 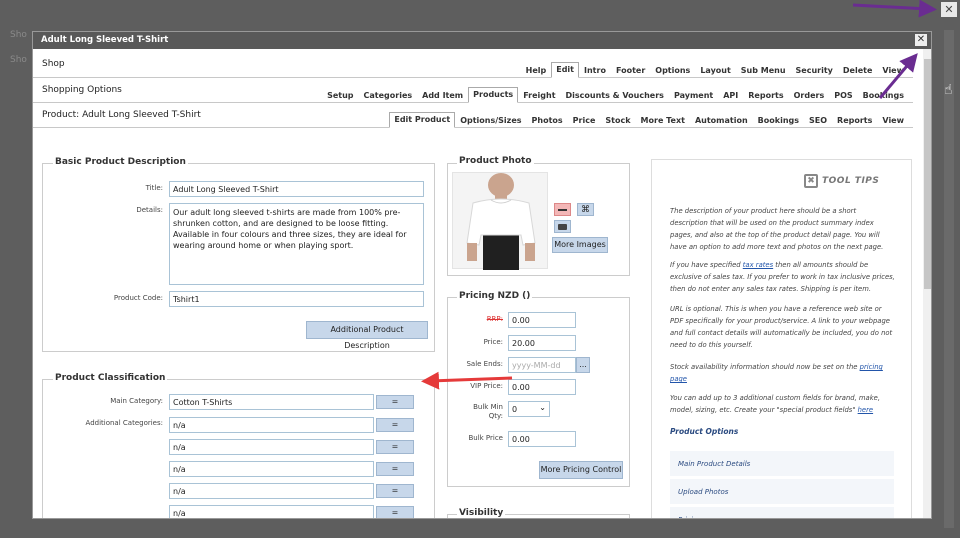 What do you see at coordinates (894, 9) in the screenshot?
I see `arrow-to-outer-close` at bounding box center [894, 9].